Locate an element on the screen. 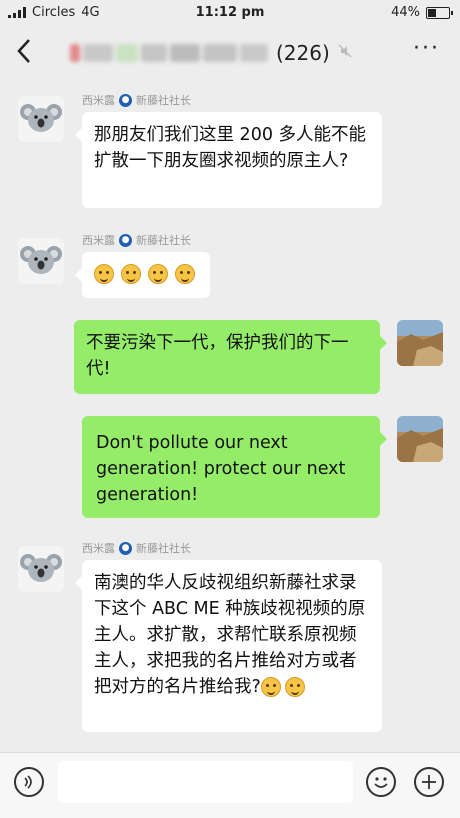 The image size is (460, 818). plus-button is located at coordinates (429, 782).